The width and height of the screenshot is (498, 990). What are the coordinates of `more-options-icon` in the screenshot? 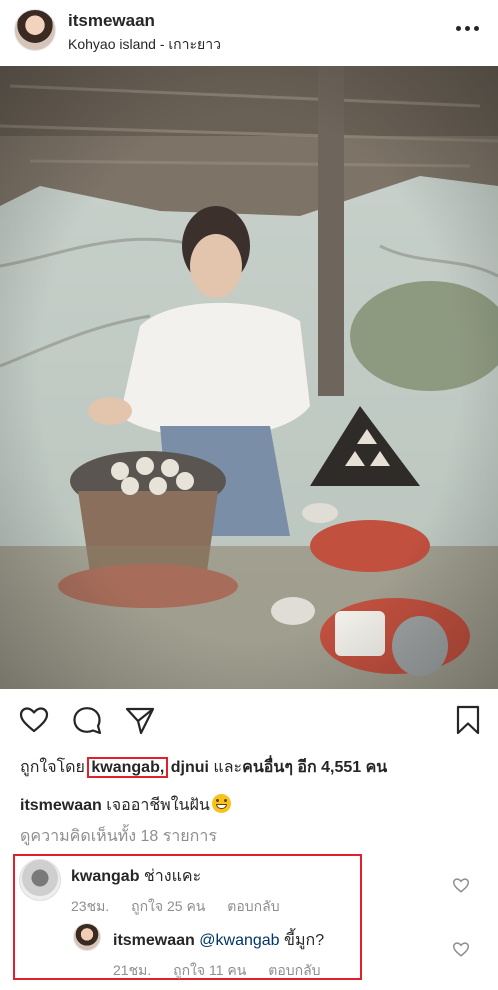 It's located at (468, 29).